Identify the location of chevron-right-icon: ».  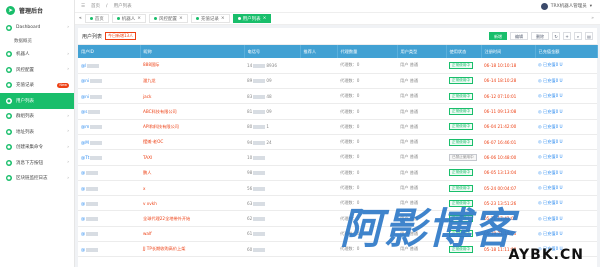
(592, 18).